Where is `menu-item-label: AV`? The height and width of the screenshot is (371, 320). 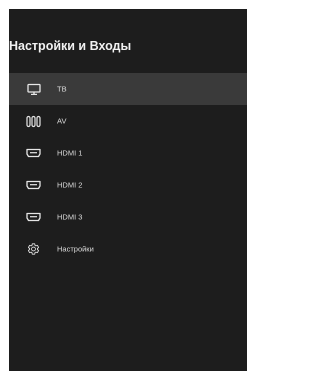
menu-item-label: AV is located at coordinates (62, 121).